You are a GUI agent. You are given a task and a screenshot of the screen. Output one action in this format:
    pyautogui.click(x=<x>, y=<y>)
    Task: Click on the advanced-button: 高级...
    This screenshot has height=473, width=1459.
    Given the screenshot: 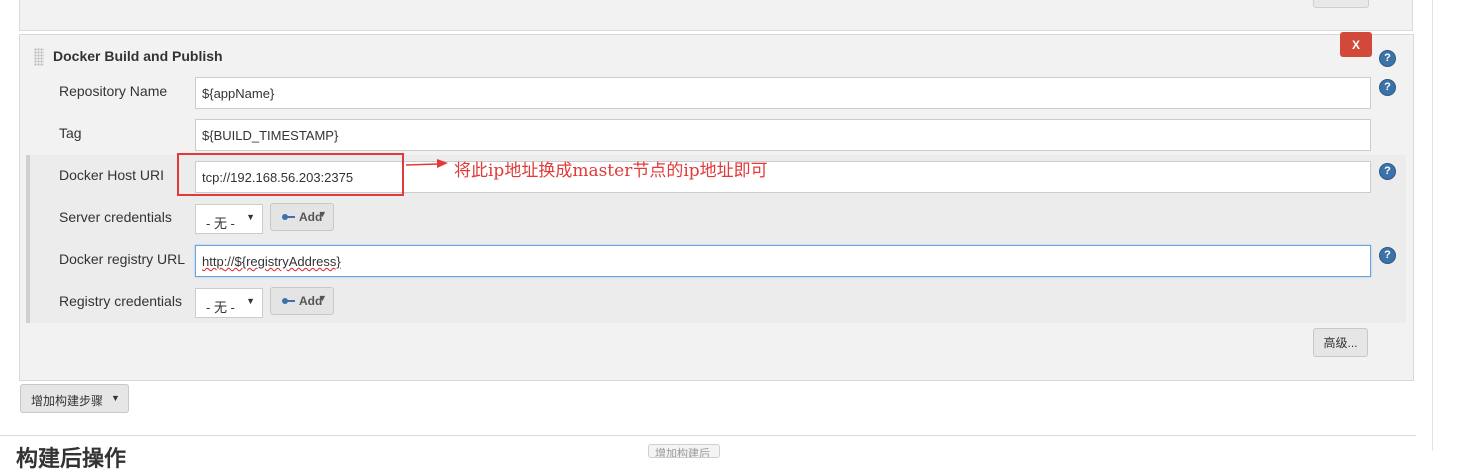 What is the action you would take?
    pyautogui.click(x=1340, y=342)
    